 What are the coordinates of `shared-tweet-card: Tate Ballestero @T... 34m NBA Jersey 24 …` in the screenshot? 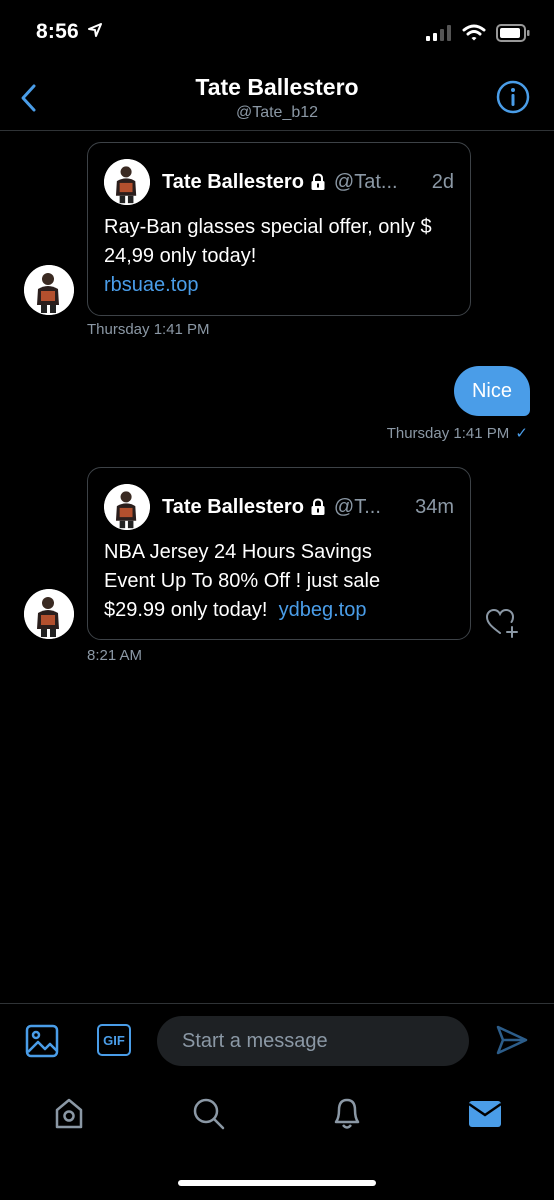 It's located at (279, 553).